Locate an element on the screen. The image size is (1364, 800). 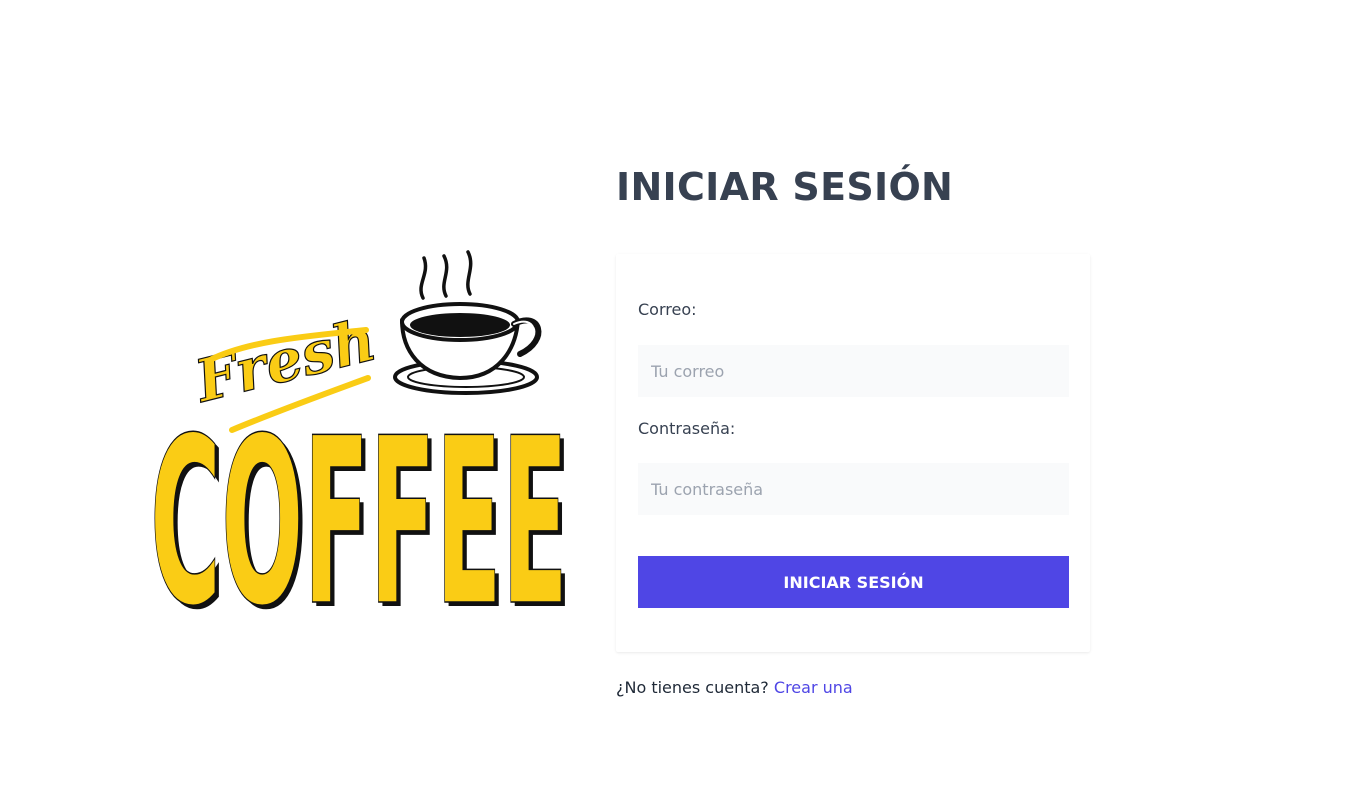
svg-text: COFFEE is located at coordinates (359, 505).